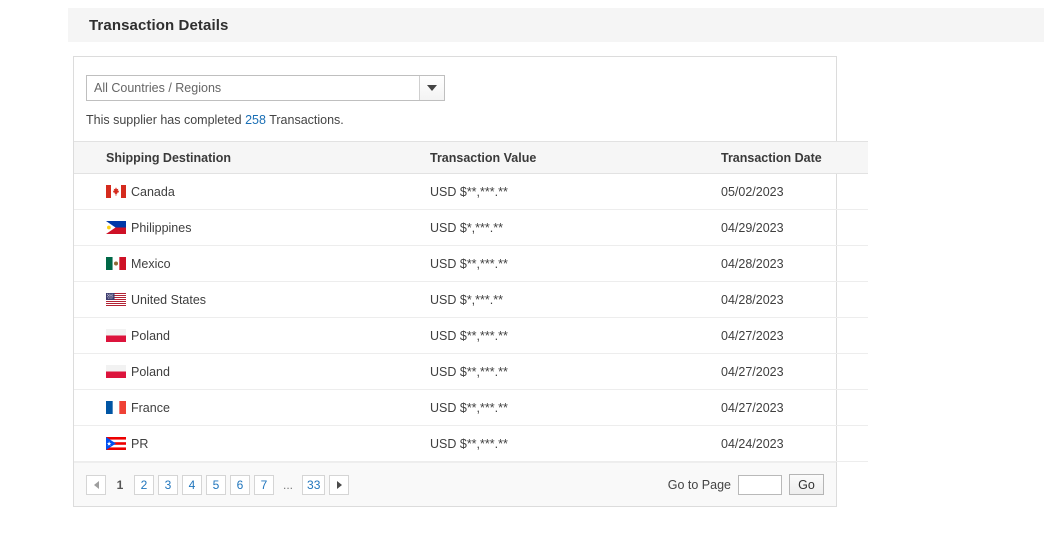  Describe the element at coordinates (268, 264) in the screenshot. I see `destination-wrap: Mexico` at that location.